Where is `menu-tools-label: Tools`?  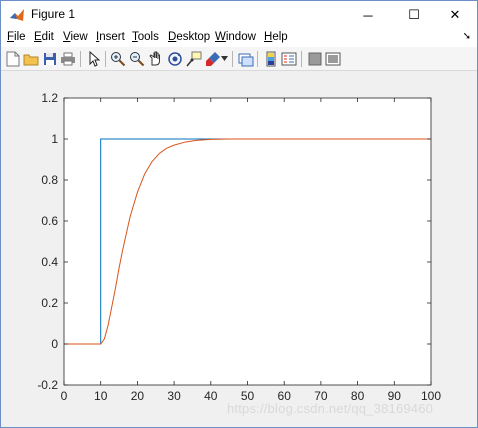 menu-tools-label: Tools is located at coordinates (145, 37).